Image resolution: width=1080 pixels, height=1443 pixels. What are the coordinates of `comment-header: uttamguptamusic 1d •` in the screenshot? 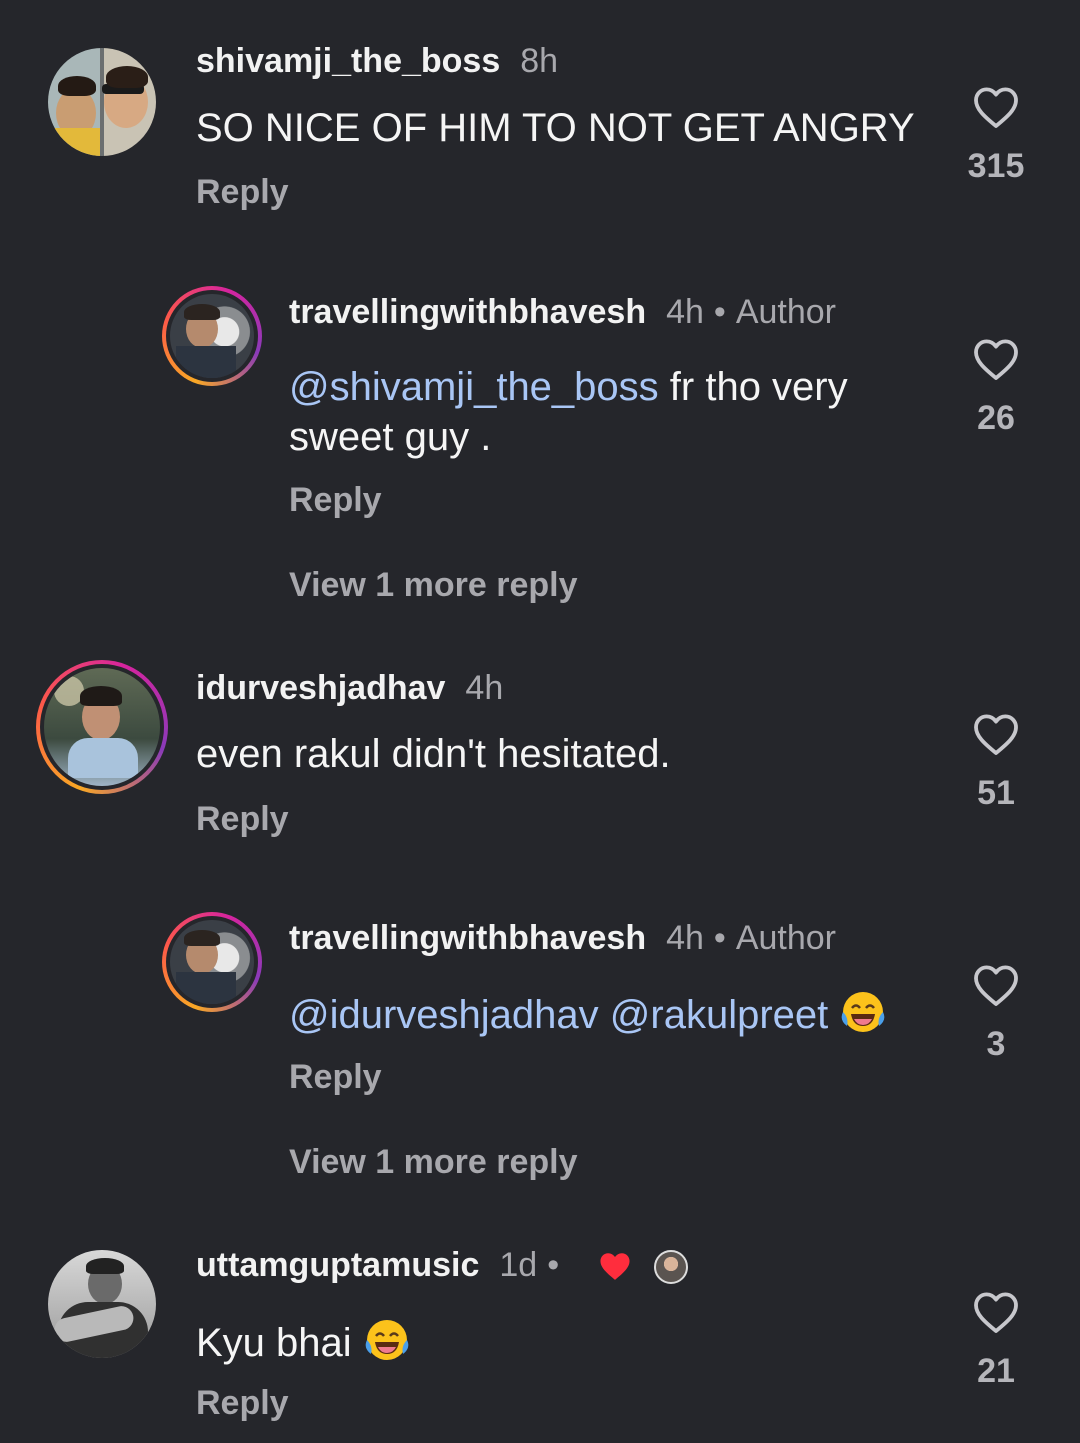 It's located at (442, 1265).